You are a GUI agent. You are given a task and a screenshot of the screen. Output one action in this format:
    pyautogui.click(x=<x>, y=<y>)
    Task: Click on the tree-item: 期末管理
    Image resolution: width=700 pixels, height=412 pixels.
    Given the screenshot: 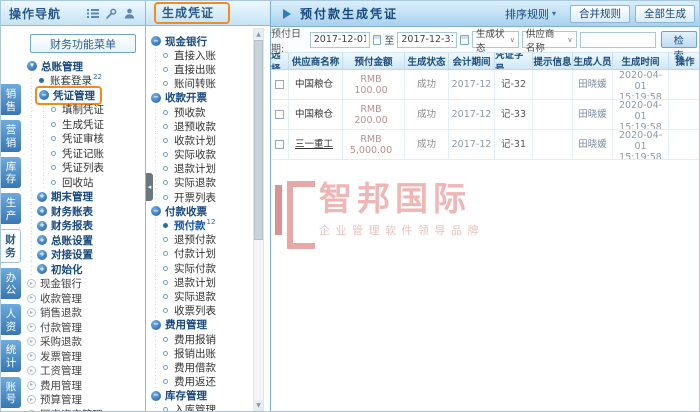 What is the action you would take?
    pyautogui.click(x=83, y=196)
    